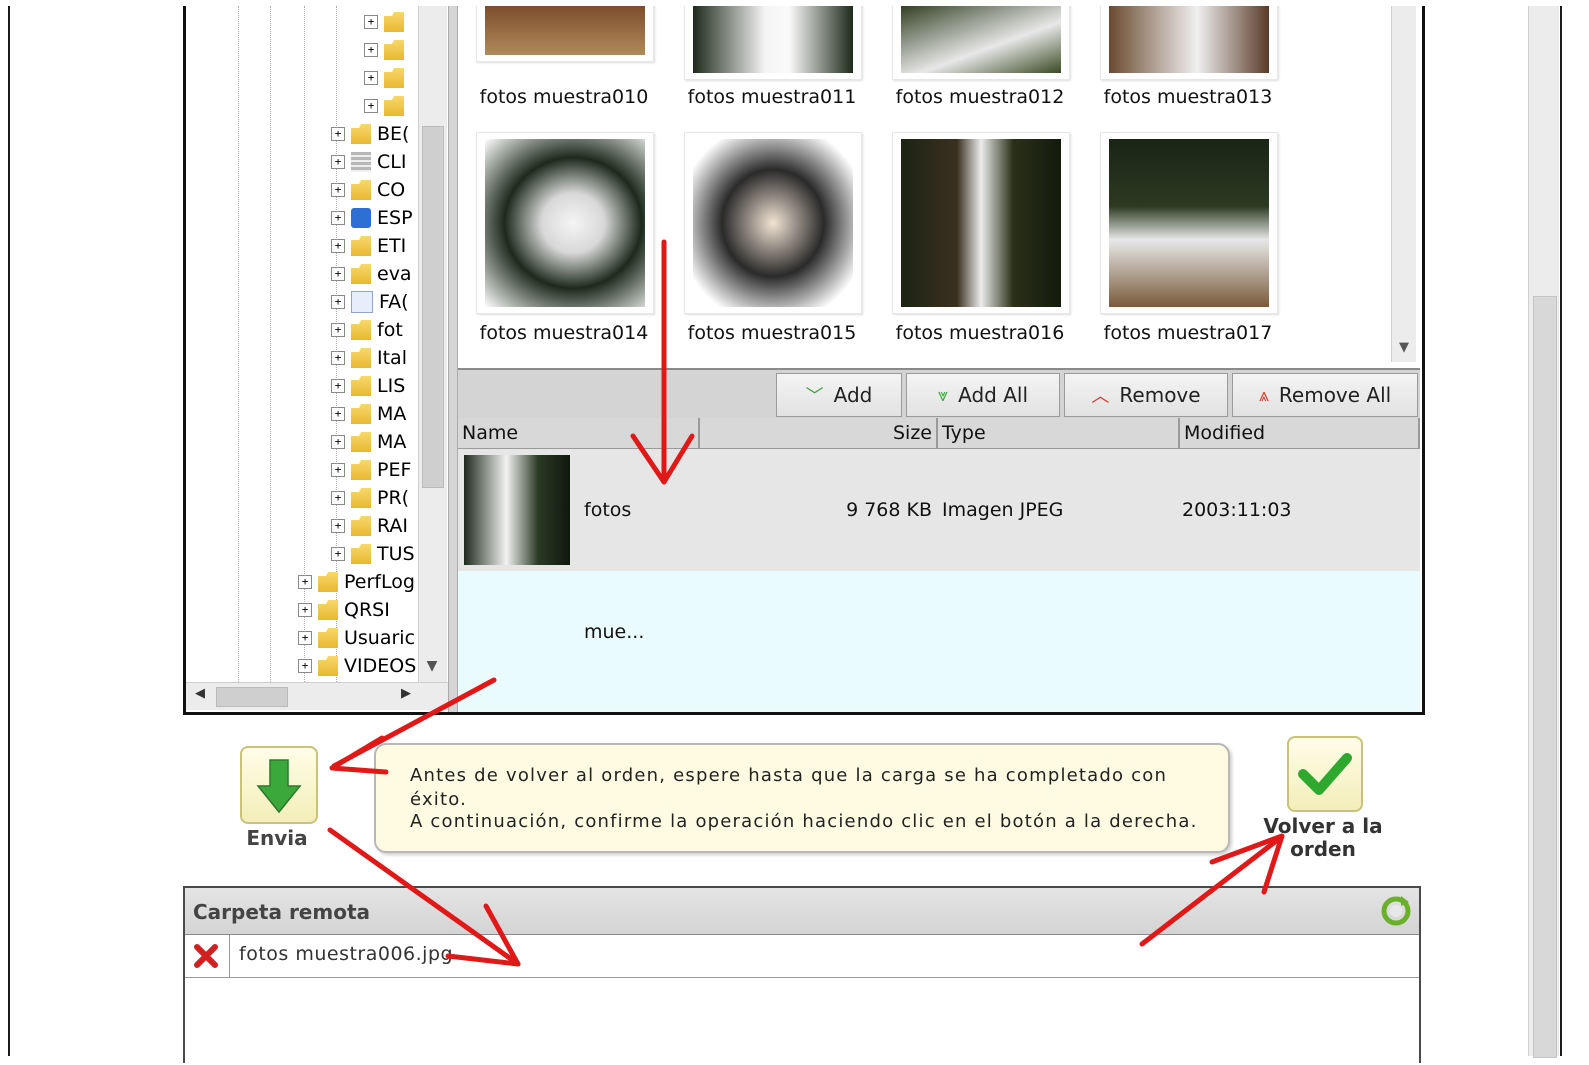 The height and width of the screenshot is (1065, 1589). I want to click on tree-item: + CO, so click(368, 190).